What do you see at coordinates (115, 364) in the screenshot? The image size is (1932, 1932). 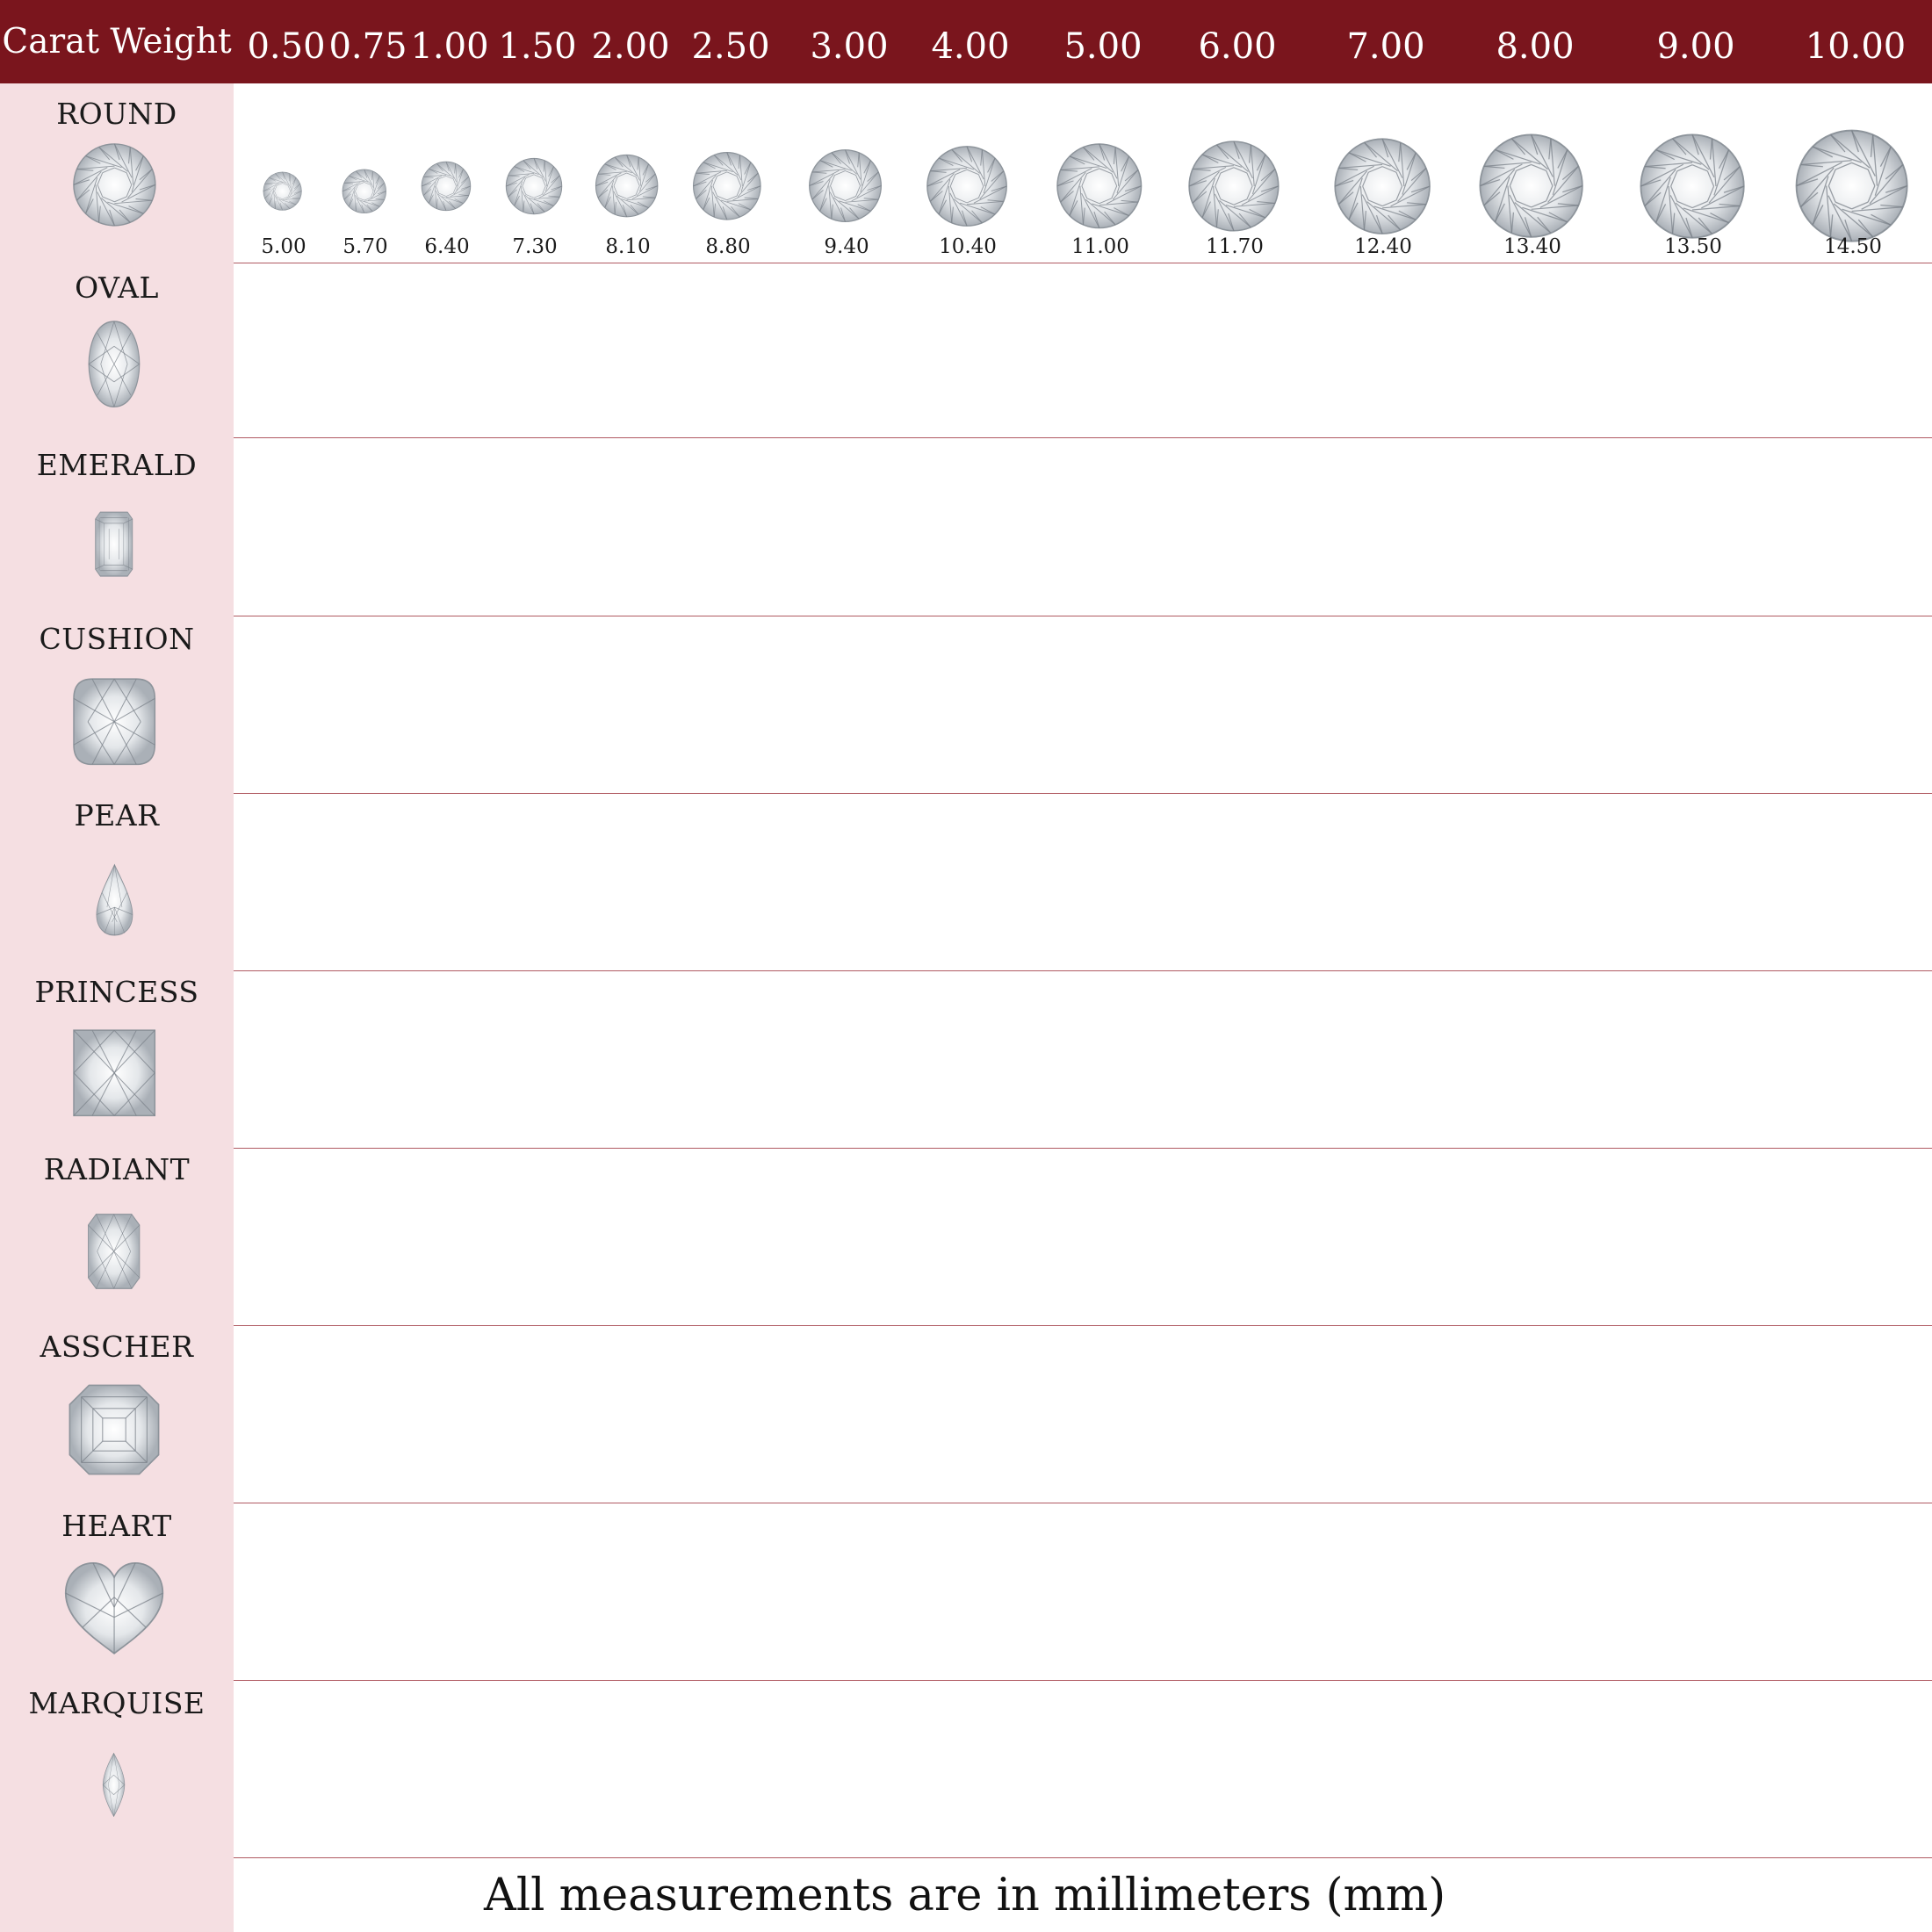 I see `oval-diamond-icon` at bounding box center [115, 364].